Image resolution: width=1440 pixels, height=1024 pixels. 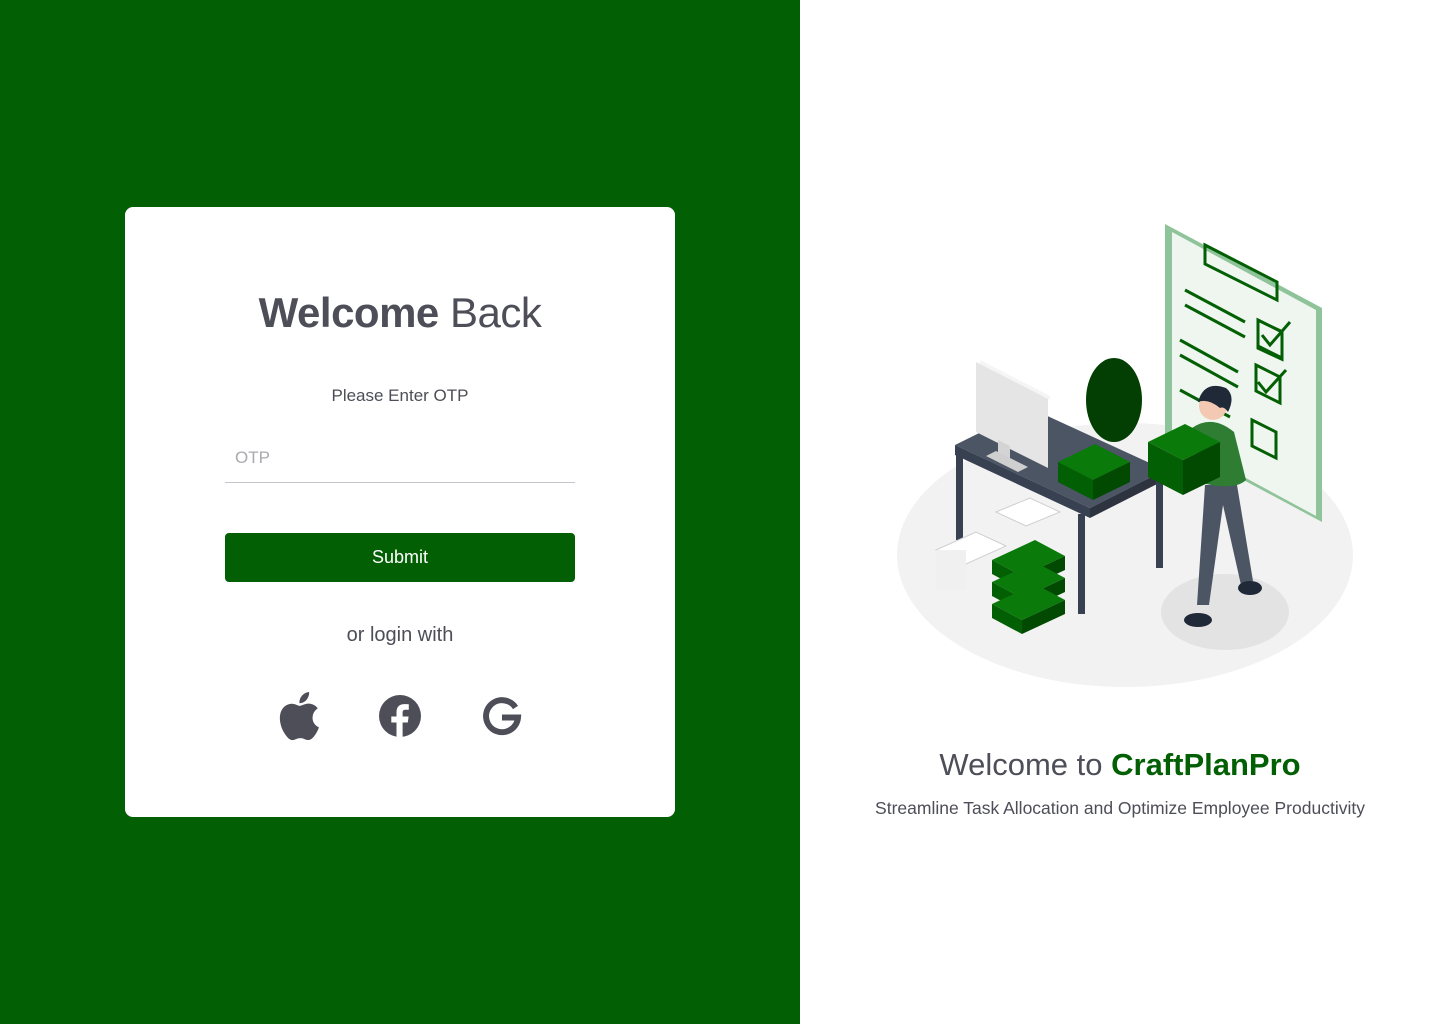 I want to click on google-icon, so click(x=502, y=716).